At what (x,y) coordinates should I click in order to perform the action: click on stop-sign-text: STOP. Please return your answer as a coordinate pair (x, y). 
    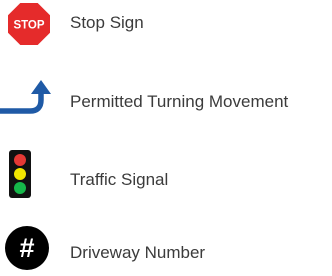
    Looking at the image, I should click on (28, 26).